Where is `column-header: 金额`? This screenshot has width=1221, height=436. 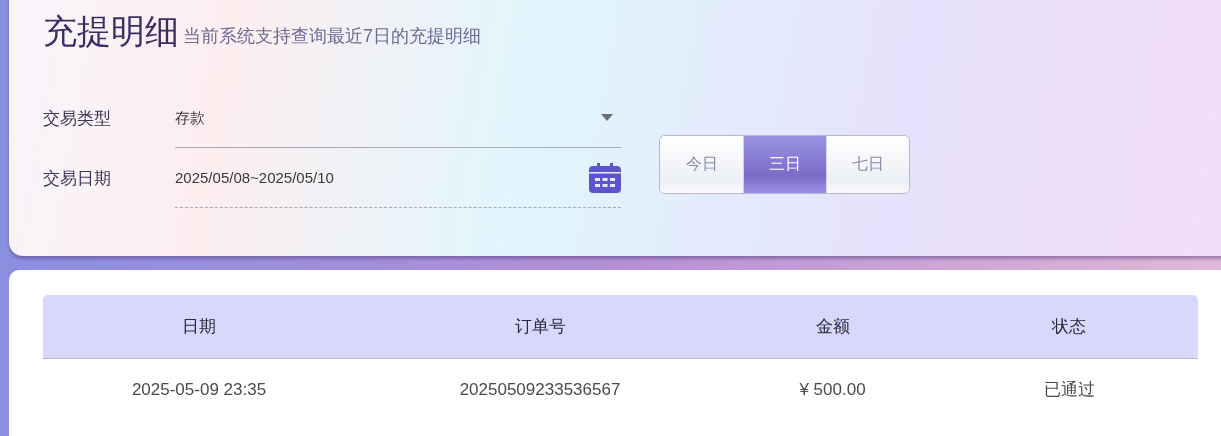 column-header: 金额 is located at coordinates (832, 326).